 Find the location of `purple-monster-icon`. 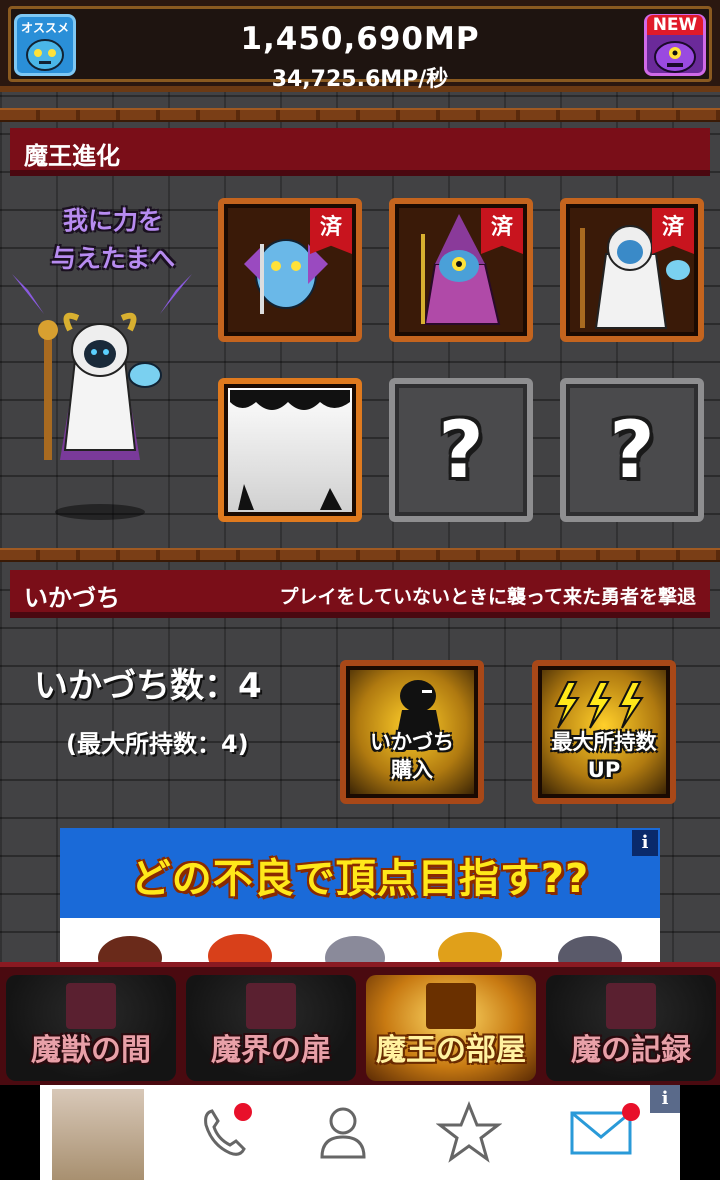

purple-monster-icon is located at coordinates (675, 57).